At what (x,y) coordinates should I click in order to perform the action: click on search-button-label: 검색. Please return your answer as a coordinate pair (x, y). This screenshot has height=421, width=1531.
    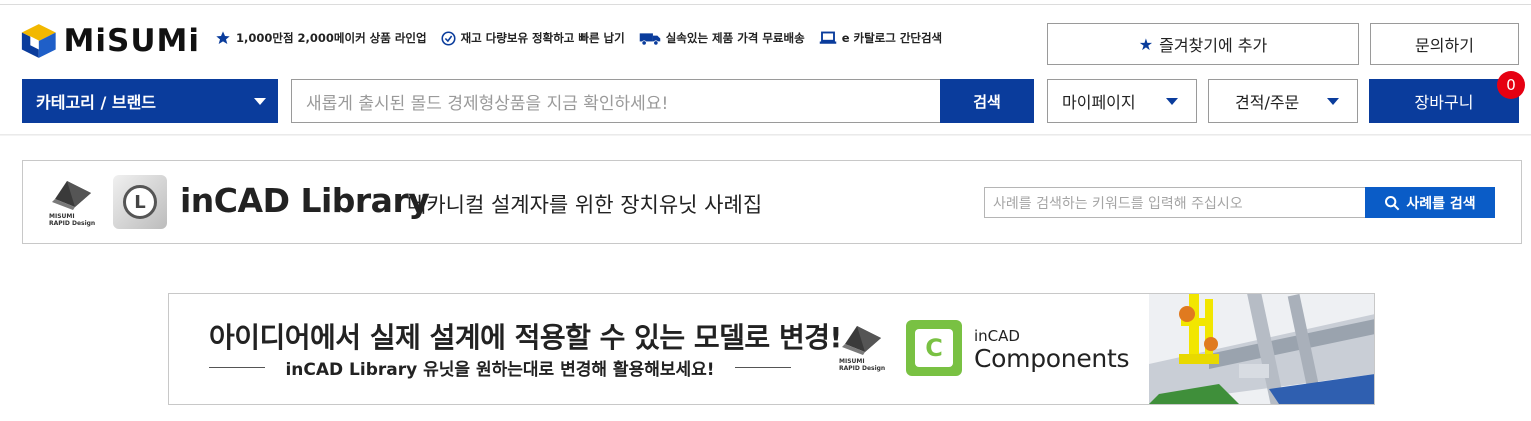
    Looking at the image, I should click on (987, 101).